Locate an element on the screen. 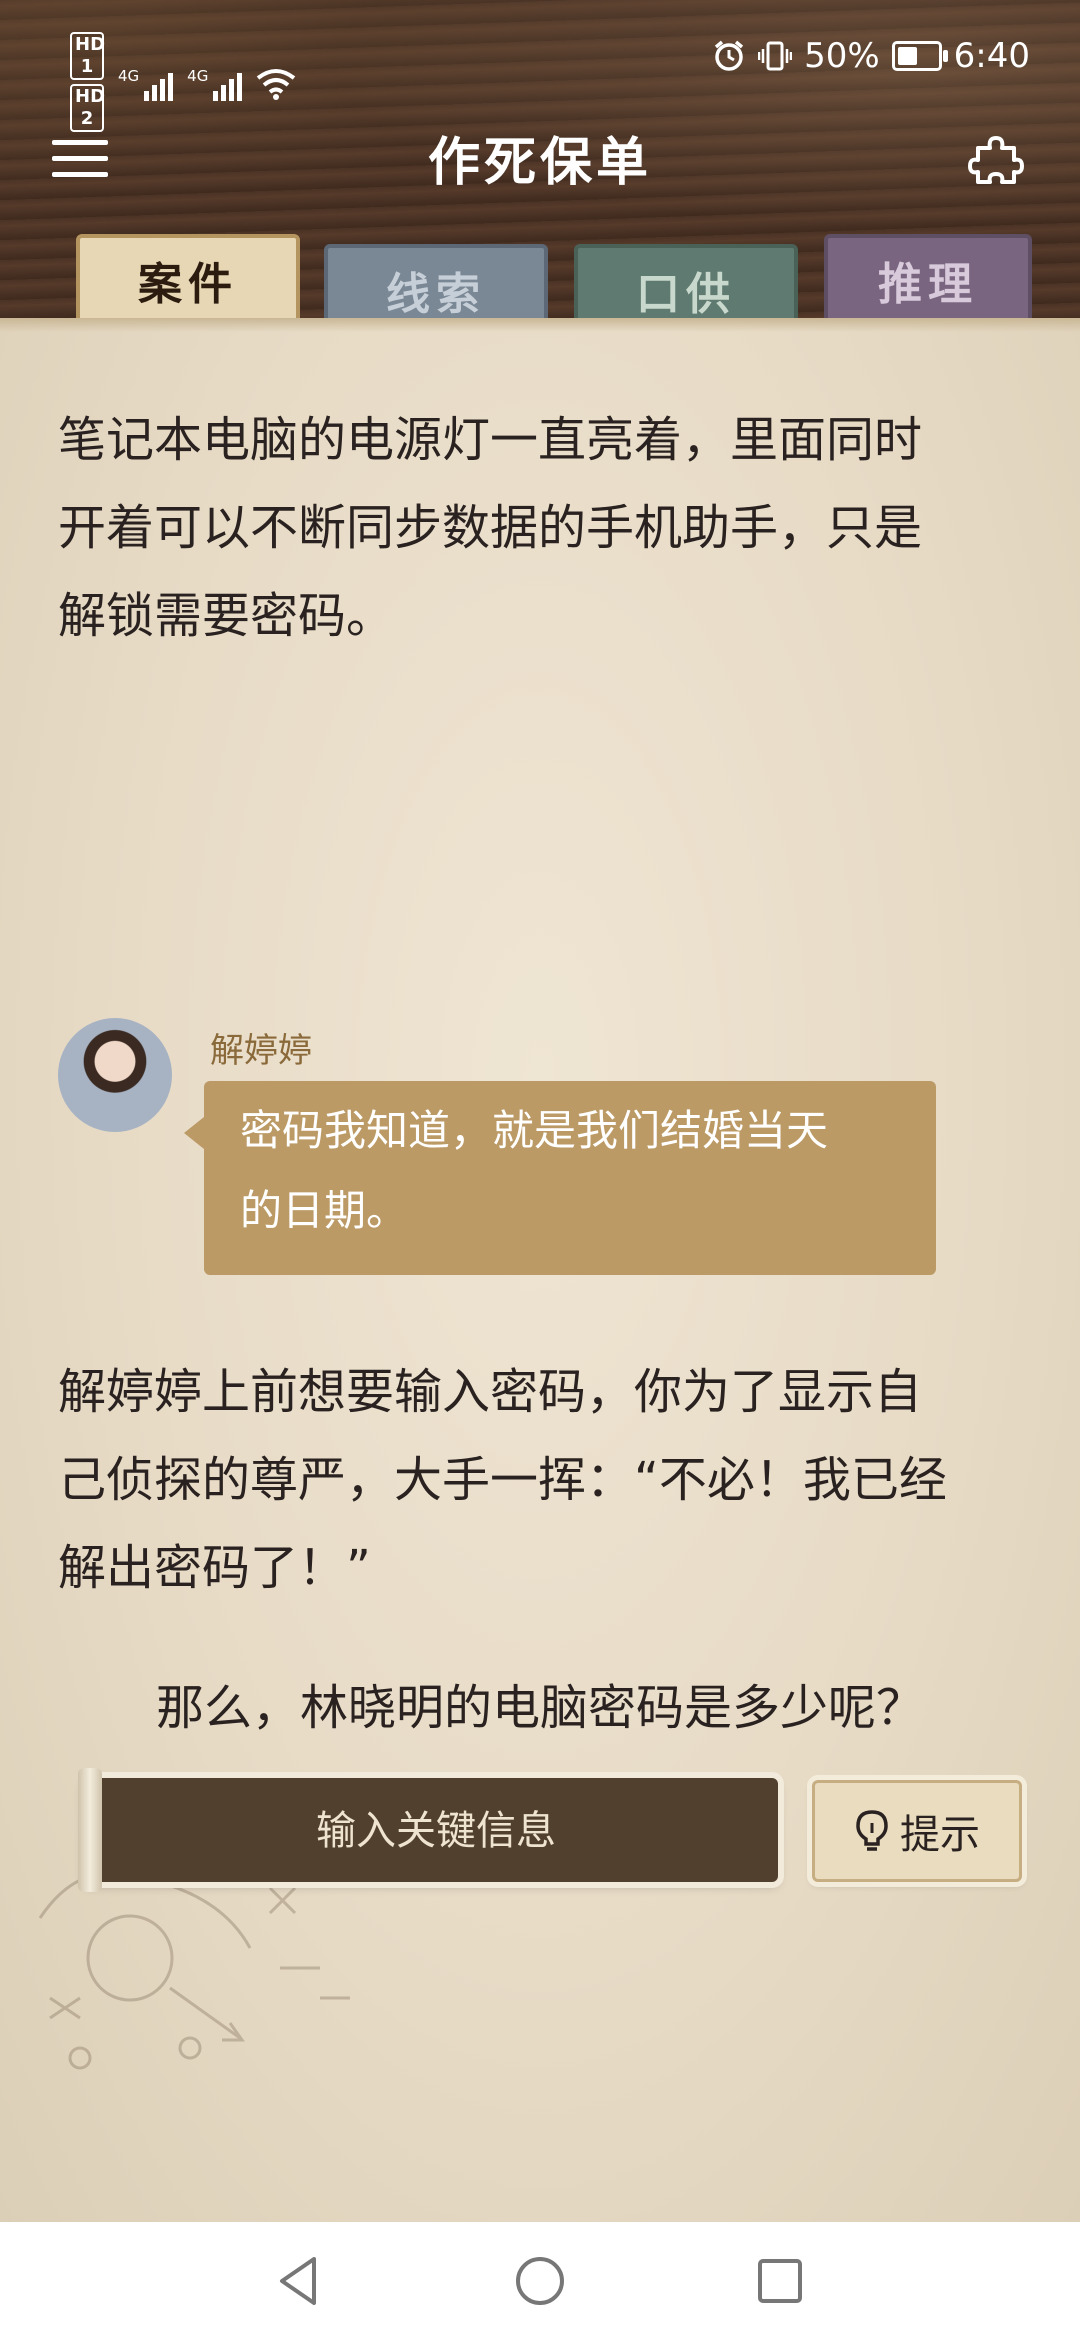 This screenshot has width=1080, height=2340. clock: 6:40 is located at coordinates (991, 56).